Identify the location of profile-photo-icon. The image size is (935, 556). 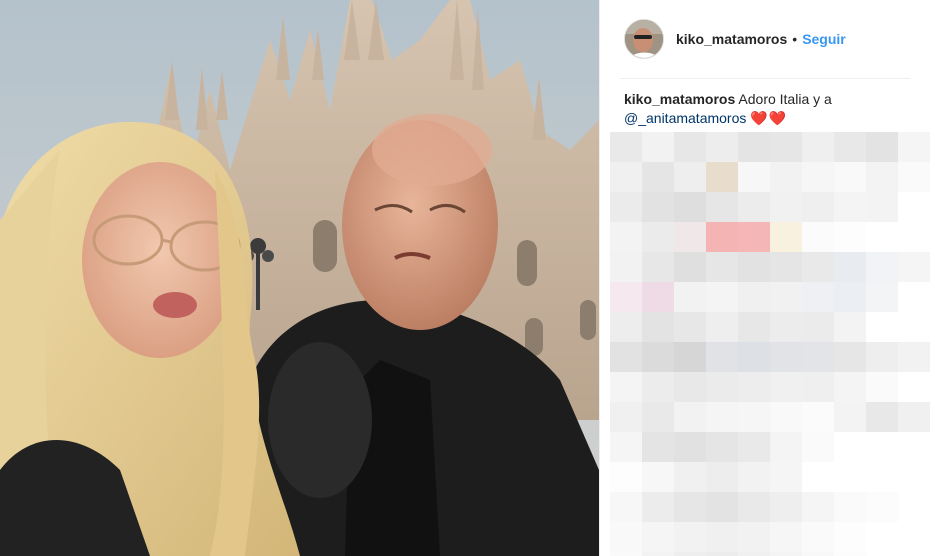
(644, 39).